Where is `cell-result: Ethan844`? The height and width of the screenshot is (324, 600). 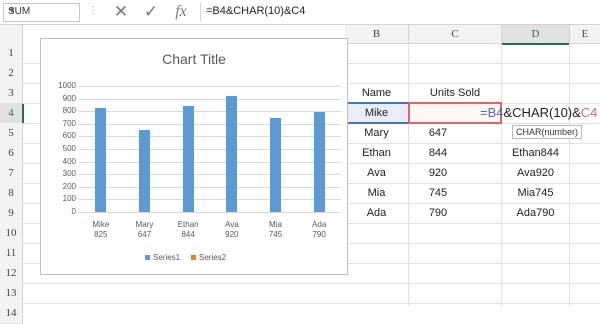 cell-result: Ethan844 is located at coordinates (535, 153).